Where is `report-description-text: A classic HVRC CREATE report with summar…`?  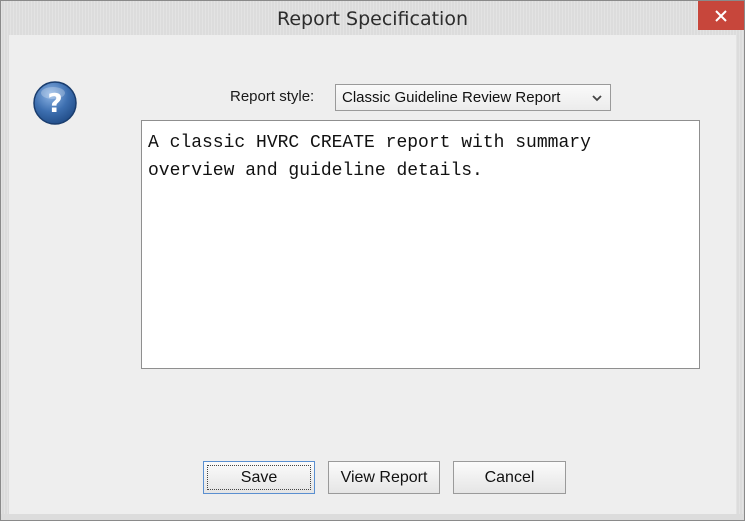
report-description-text: A classic HVRC CREATE report with summar… is located at coordinates (375, 157).